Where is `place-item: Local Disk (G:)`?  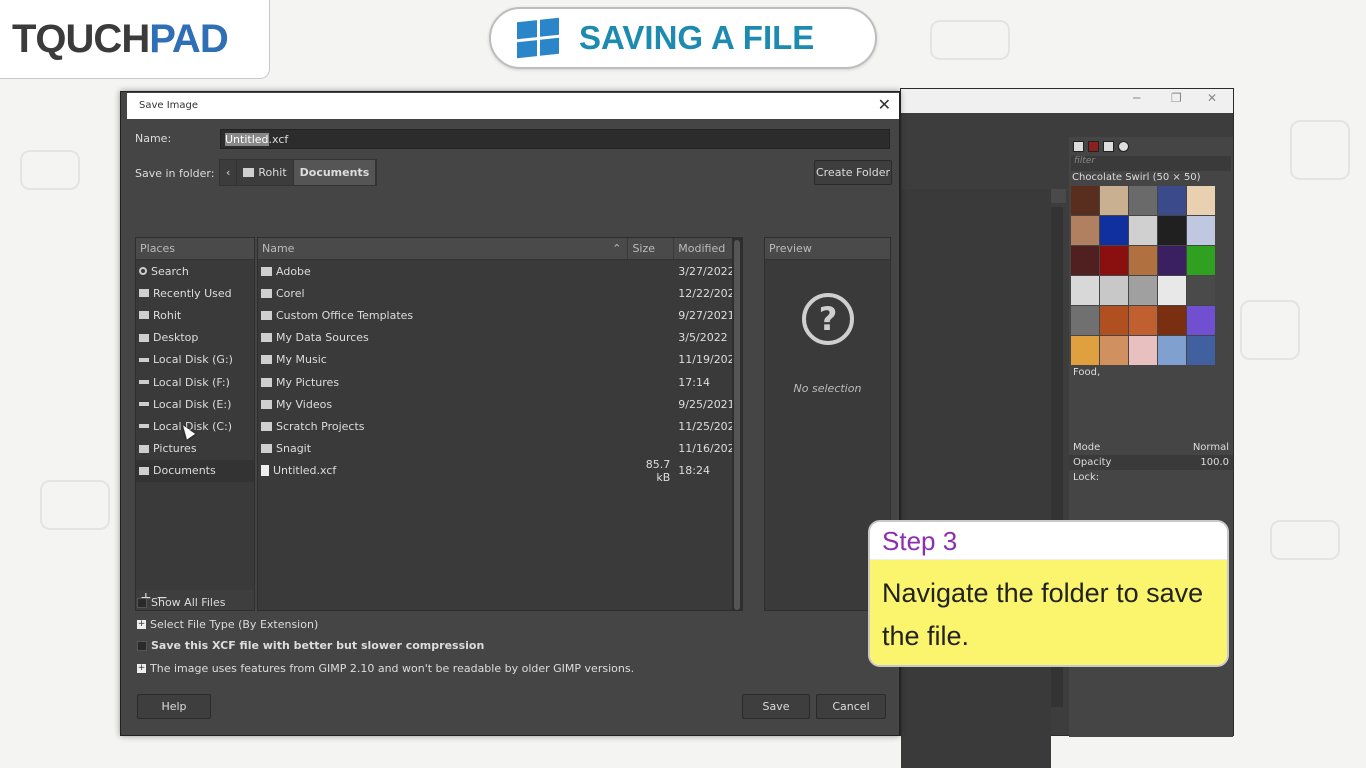
place-item: Local Disk (G:) is located at coordinates (195, 360).